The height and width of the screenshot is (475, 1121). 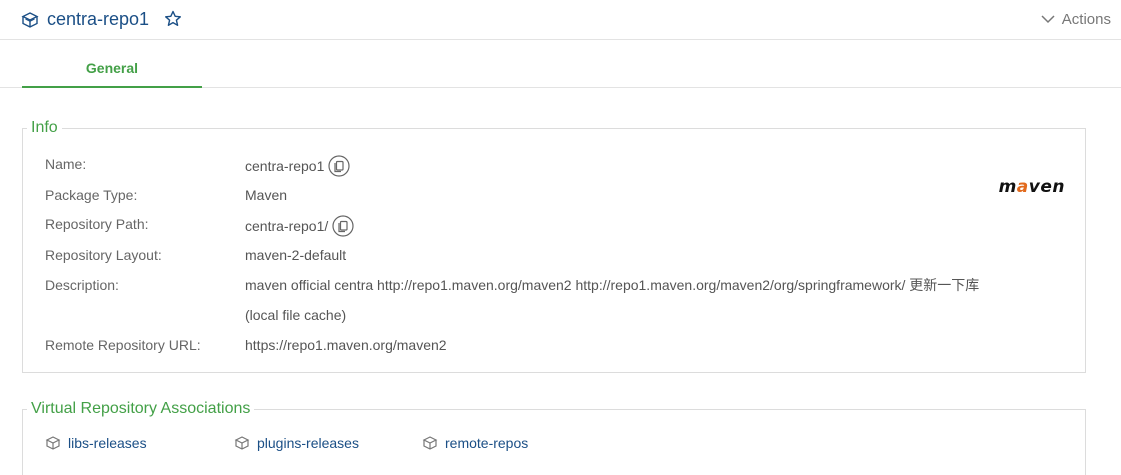 What do you see at coordinates (197, 166) in the screenshot?
I see `info-row-name: Name: centra-repo1` at bounding box center [197, 166].